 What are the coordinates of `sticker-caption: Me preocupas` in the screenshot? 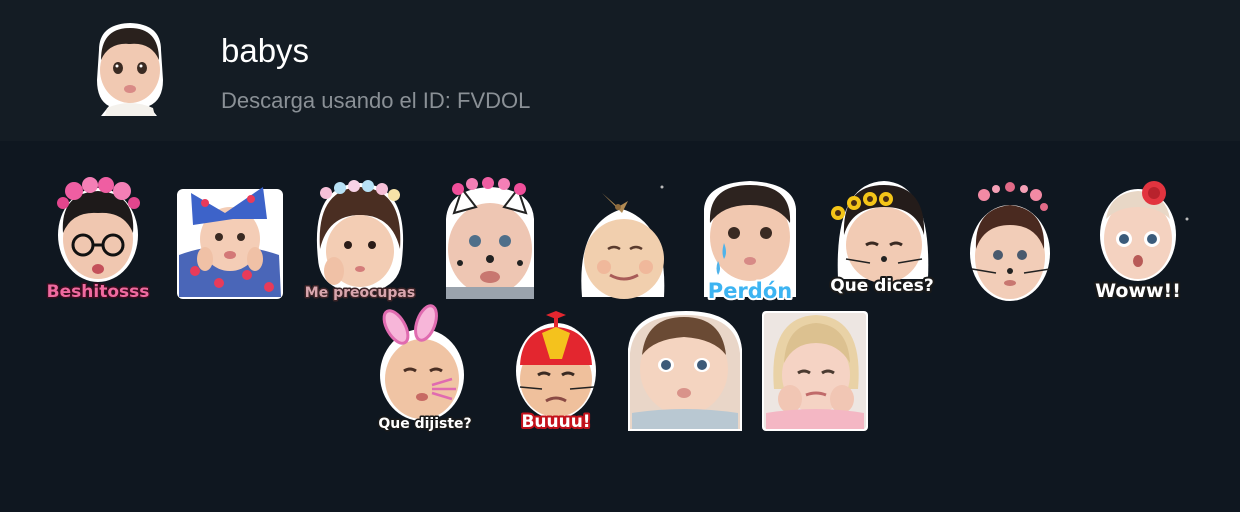 It's located at (360, 293).